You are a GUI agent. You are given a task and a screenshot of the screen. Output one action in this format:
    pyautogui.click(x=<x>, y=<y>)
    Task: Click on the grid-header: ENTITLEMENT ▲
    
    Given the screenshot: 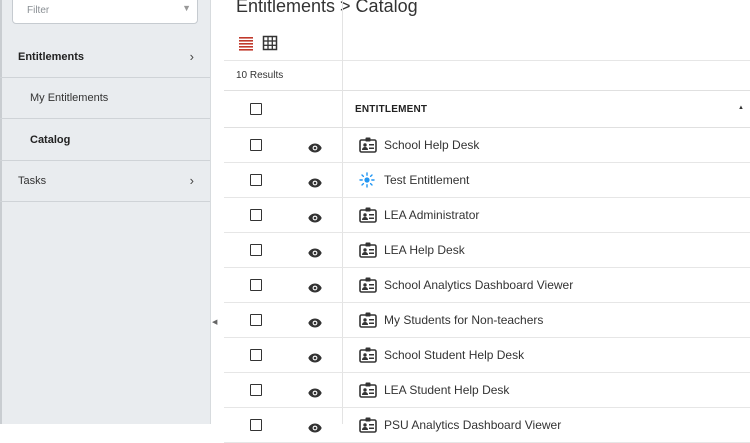 What is the action you would take?
    pyautogui.click(x=487, y=109)
    